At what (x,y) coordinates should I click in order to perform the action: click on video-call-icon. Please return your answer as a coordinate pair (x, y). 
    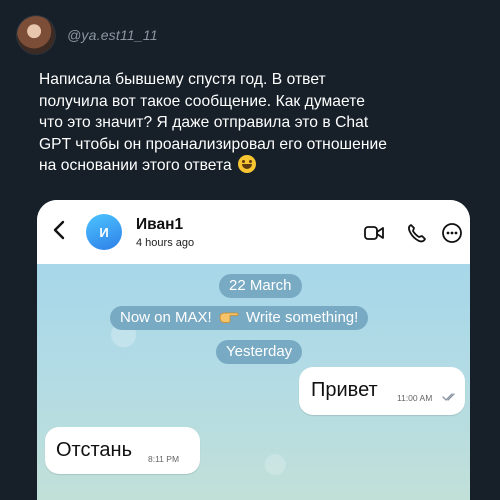
    Looking at the image, I should click on (374, 233).